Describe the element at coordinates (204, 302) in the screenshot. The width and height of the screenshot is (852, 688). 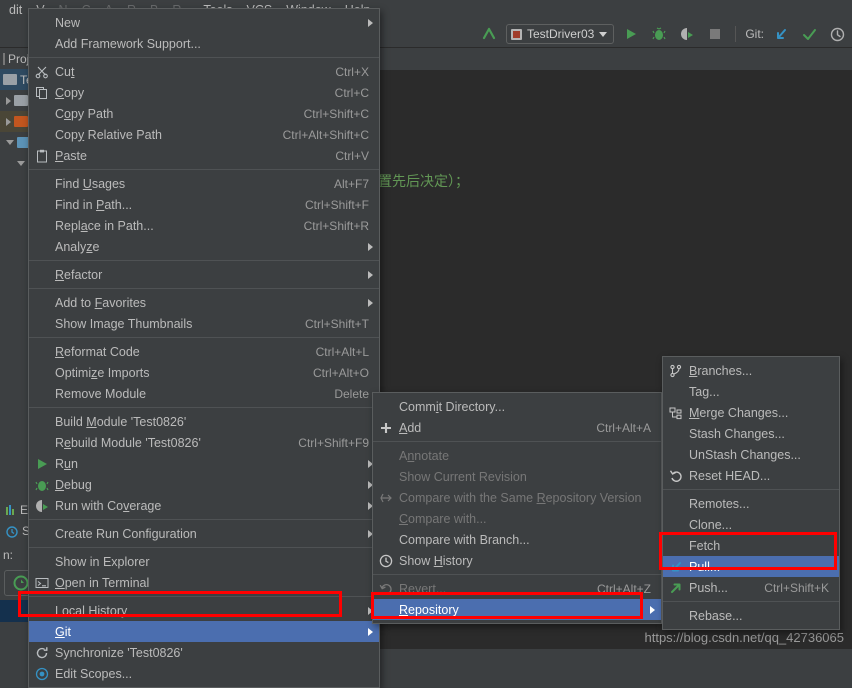
I see `menu-item-add-to-favorites: Add to Favorites` at that location.